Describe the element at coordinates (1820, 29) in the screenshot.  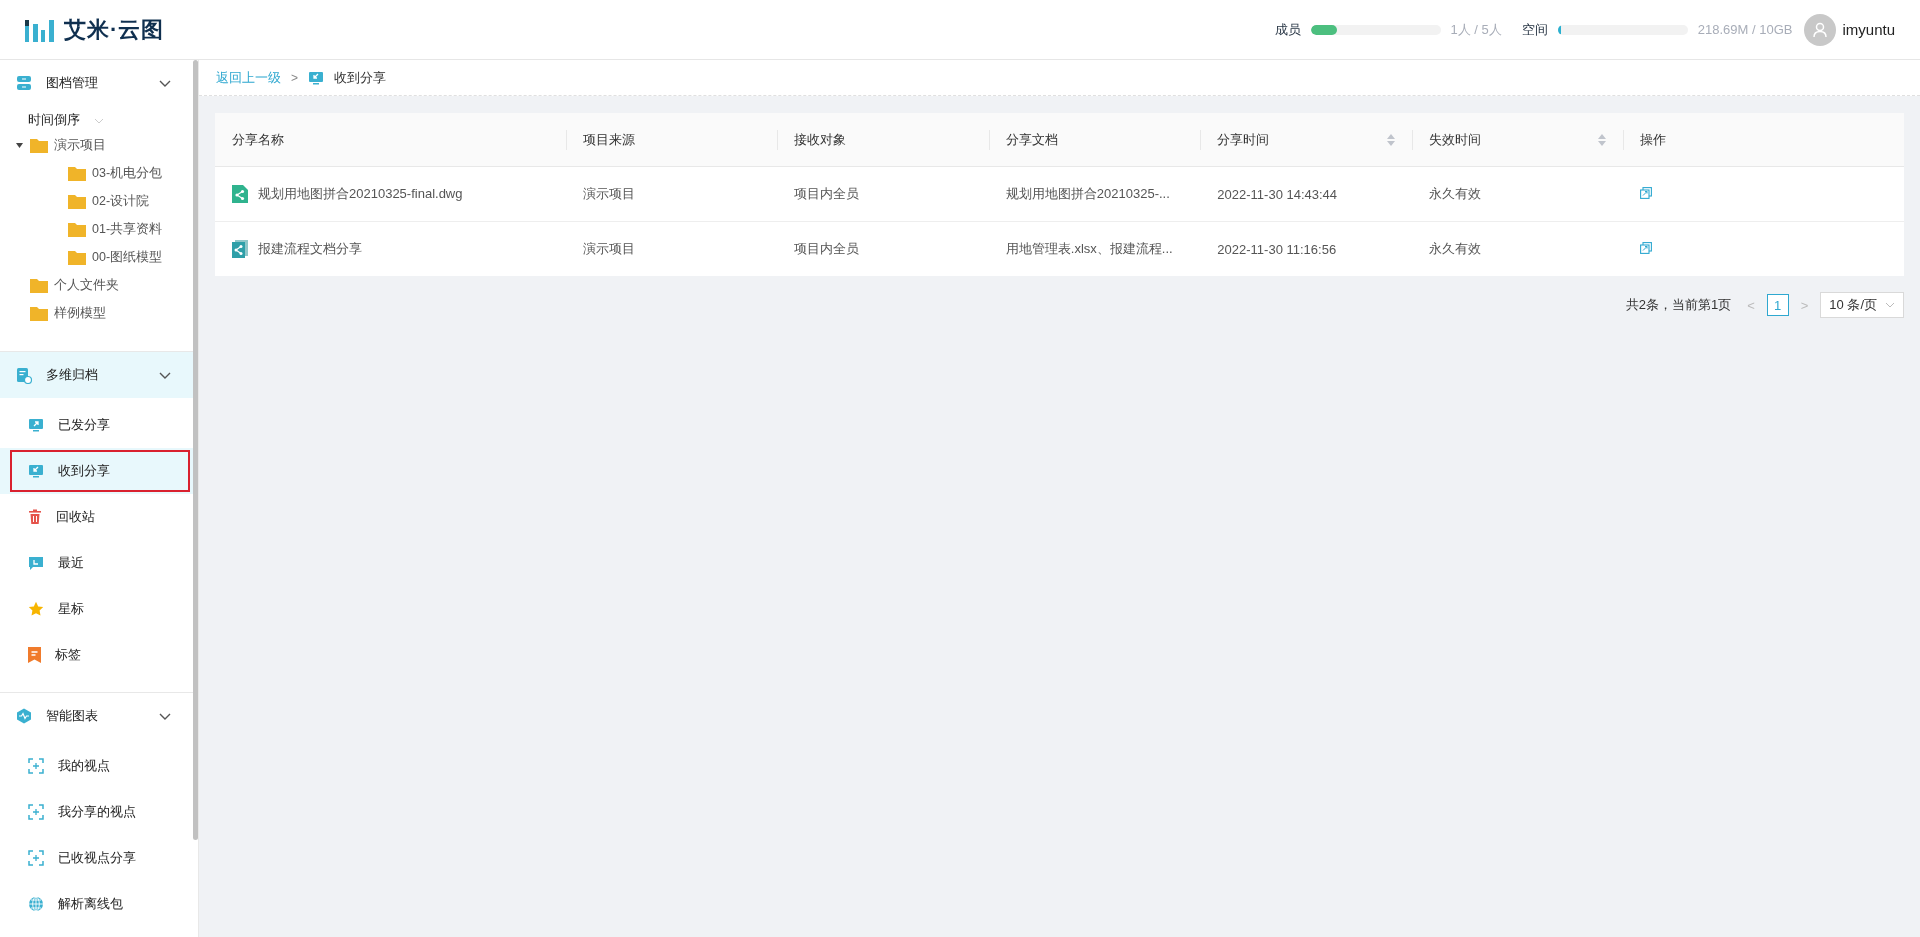
I see `avatar-icon` at that location.